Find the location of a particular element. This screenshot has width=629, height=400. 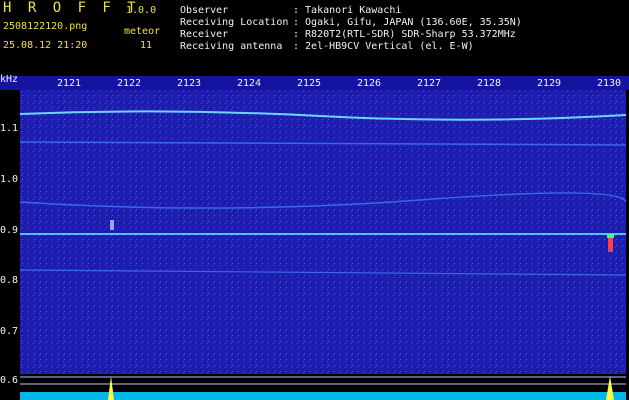

antenna-value: : 2el-HB9CV Vertical (el. E-W) is located at coordinates (383, 46).